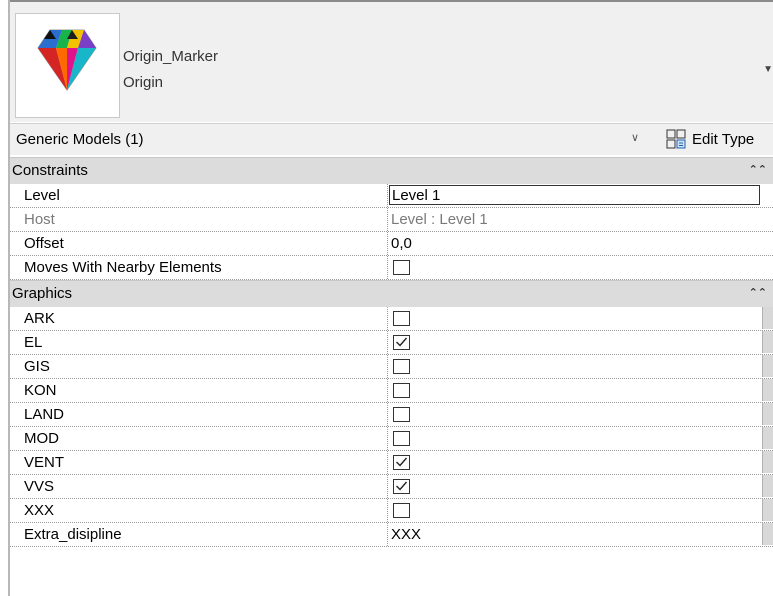  Describe the element at coordinates (391, 511) in the screenshot. I see `property-row-xxx: XXX` at that location.